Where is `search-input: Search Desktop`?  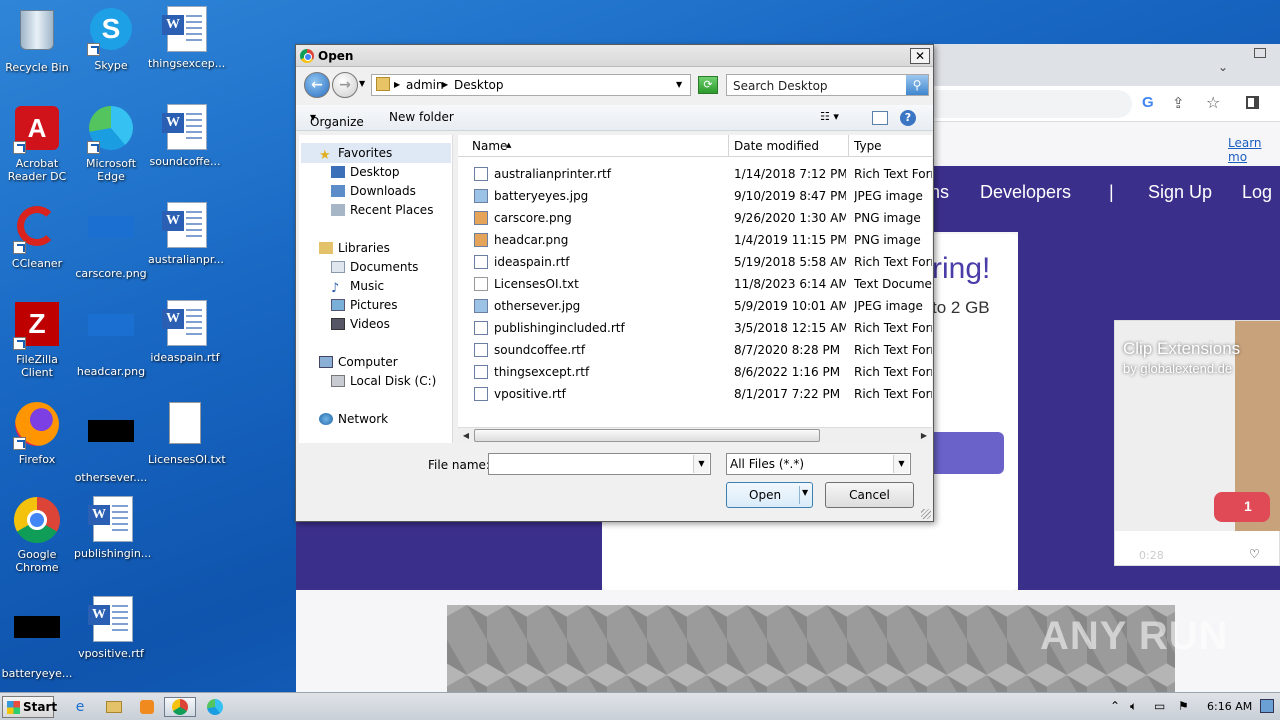 search-input: Search Desktop is located at coordinates (780, 86).